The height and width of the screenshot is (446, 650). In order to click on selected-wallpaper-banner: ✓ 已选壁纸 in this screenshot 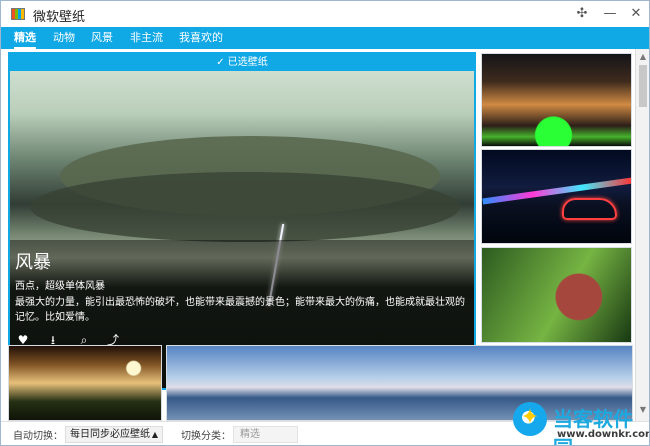, I will do `click(242, 62)`.